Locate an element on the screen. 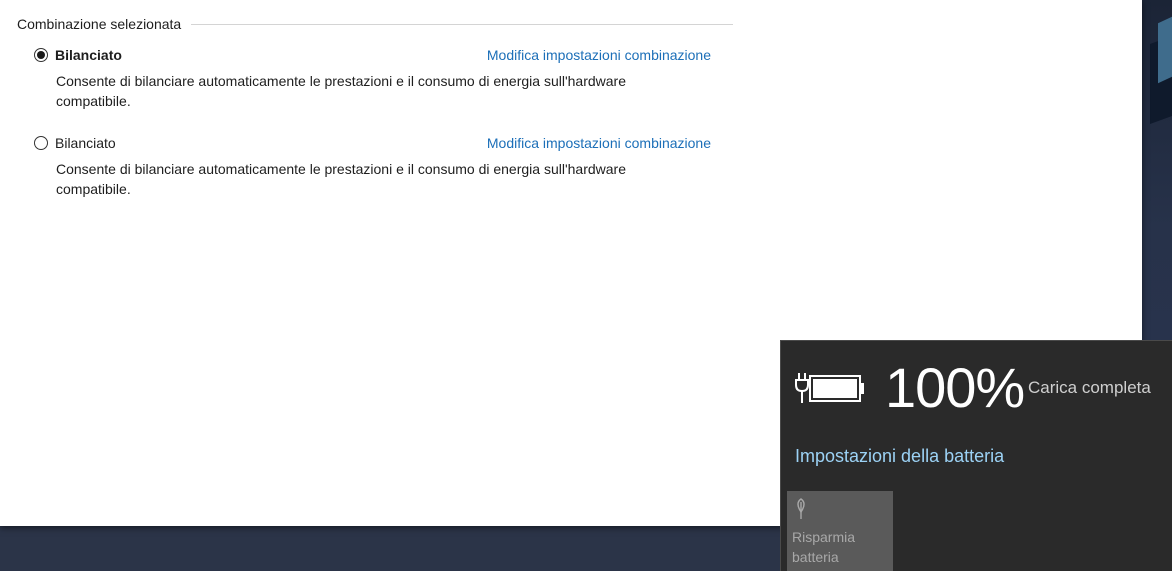 Image resolution: width=1172 pixels, height=571 pixels. leaf-icon is located at coordinates (801, 508).